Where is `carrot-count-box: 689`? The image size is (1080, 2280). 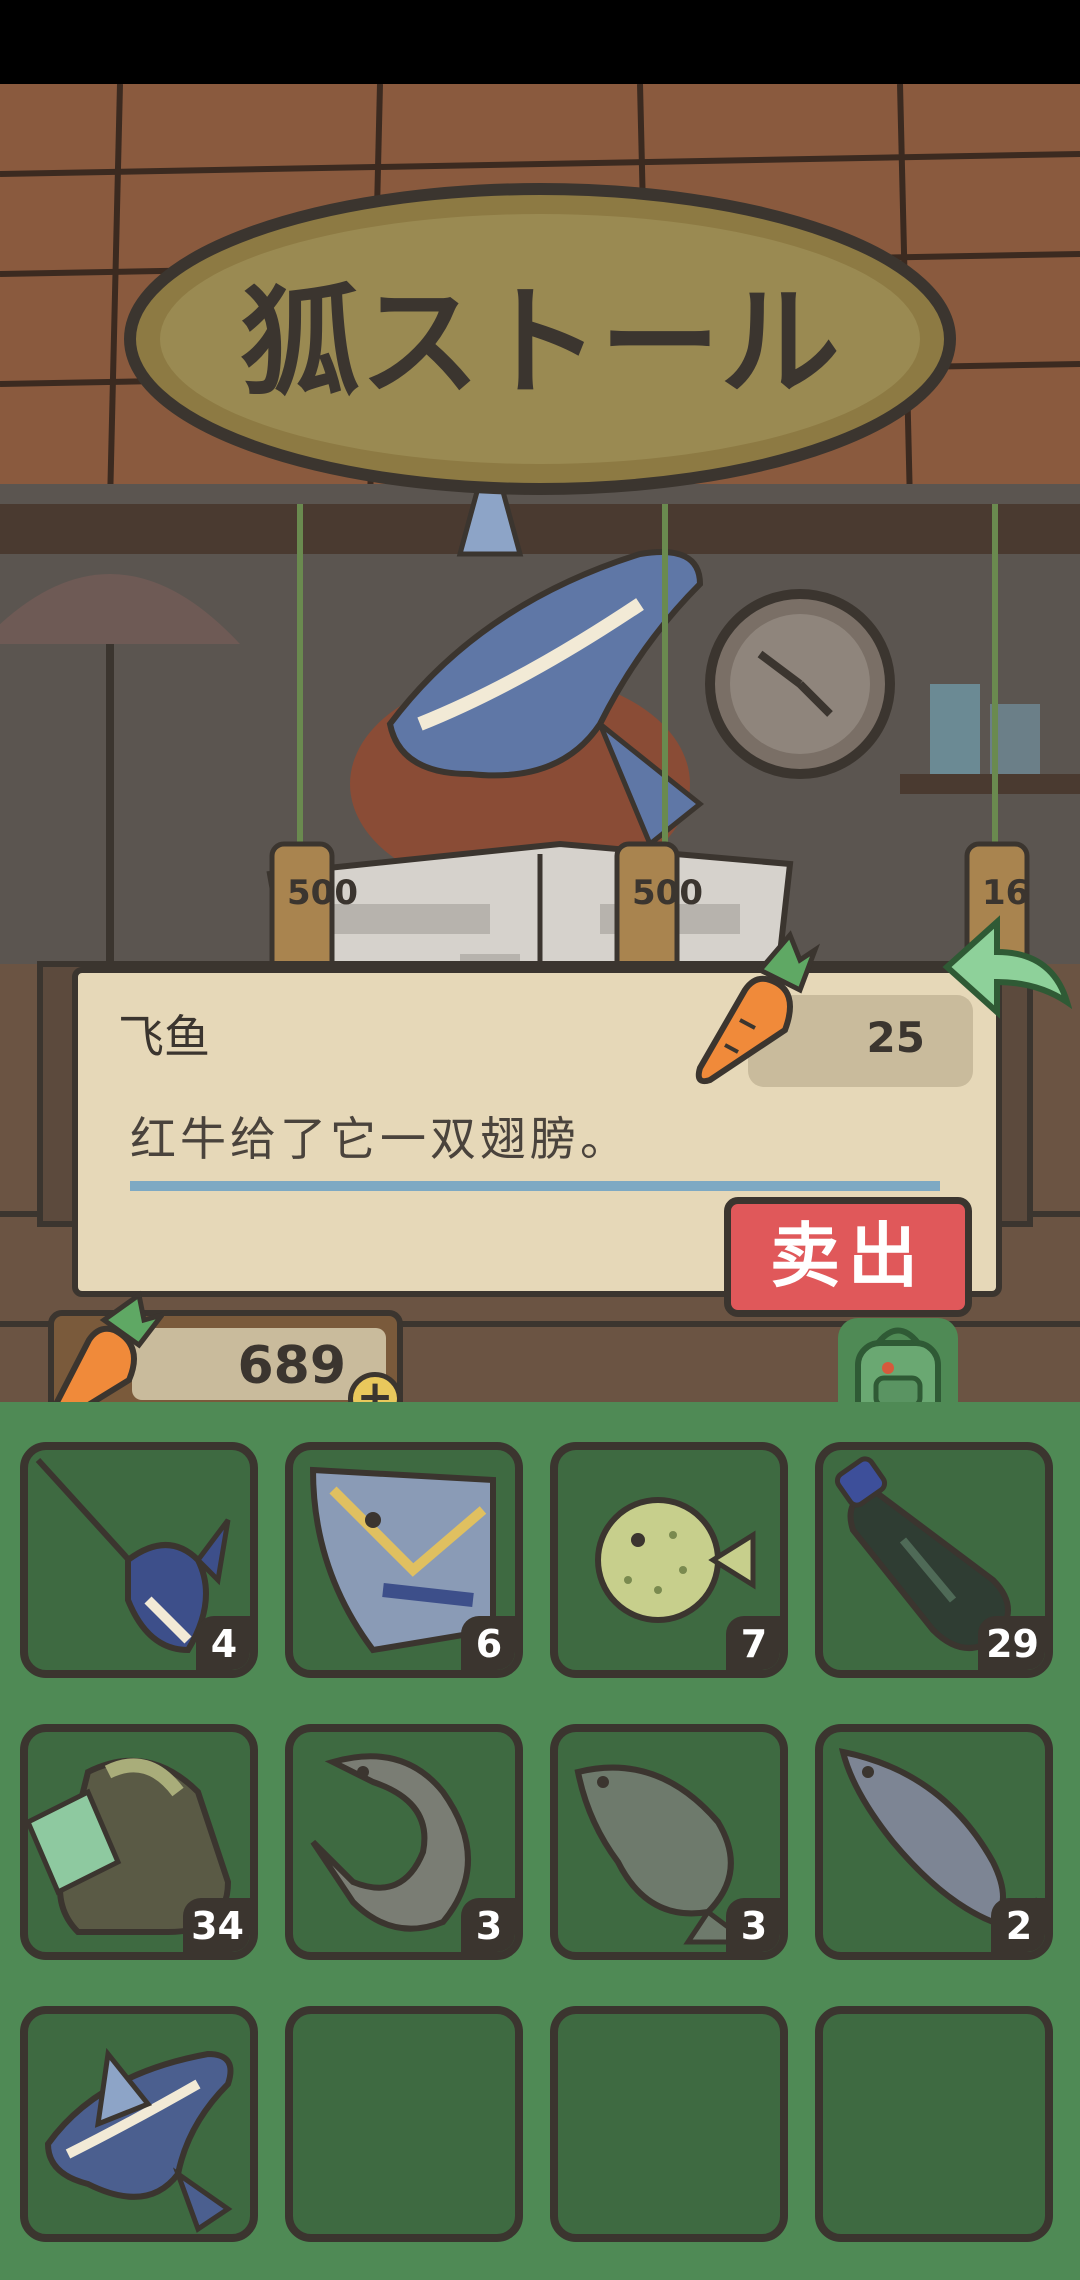 carrot-count-box: 689 is located at coordinates (259, 1364).